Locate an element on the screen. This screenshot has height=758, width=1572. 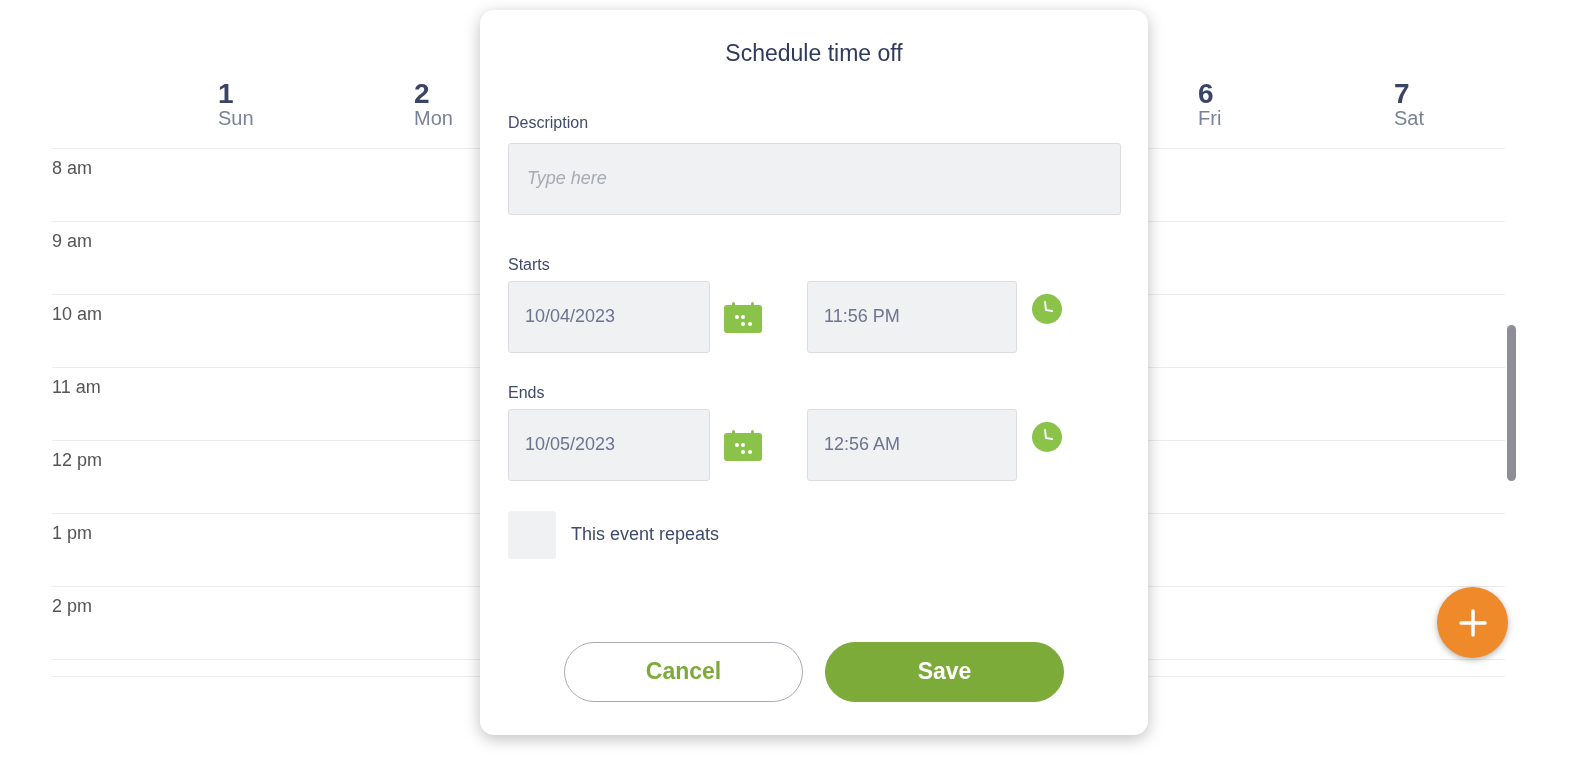
time-label: 2 pm is located at coordinates (72, 606).